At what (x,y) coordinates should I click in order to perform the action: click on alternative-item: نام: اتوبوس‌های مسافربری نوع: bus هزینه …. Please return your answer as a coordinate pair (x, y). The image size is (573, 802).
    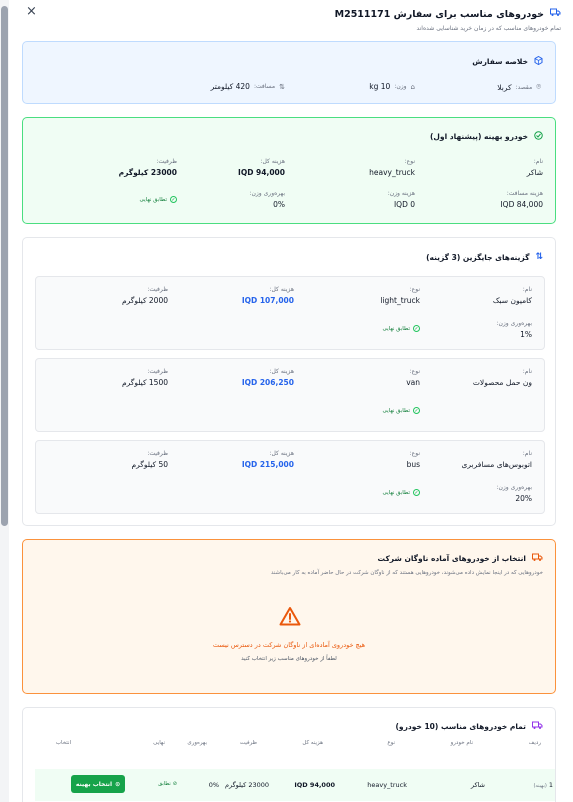
    Looking at the image, I should click on (290, 477).